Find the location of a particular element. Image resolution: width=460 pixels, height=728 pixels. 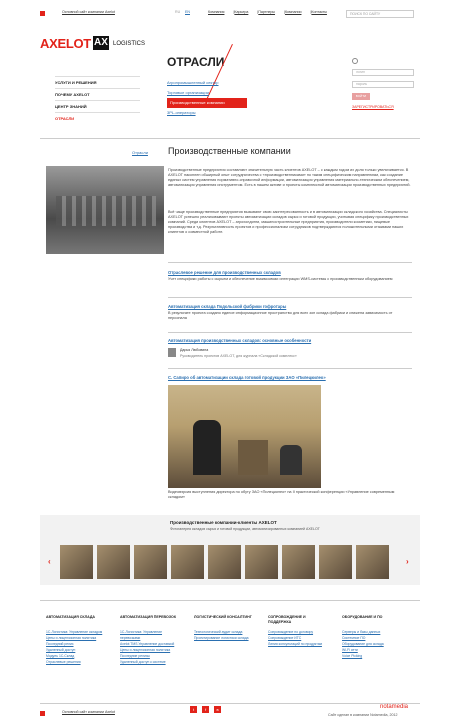

nav-company: Компания is located at coordinates (216, 12).